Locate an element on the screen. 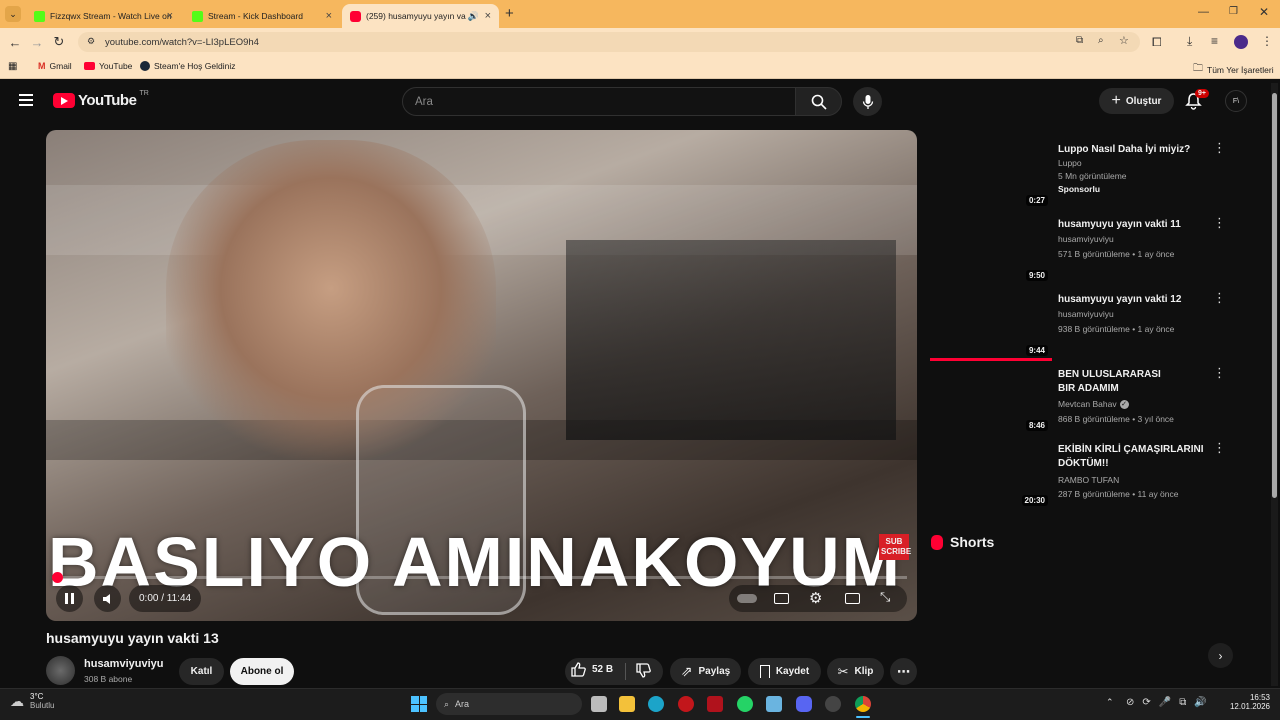  tab-youtube: (259) husamyuyu yayın vakti 🔊 × is located at coordinates (420, 16).